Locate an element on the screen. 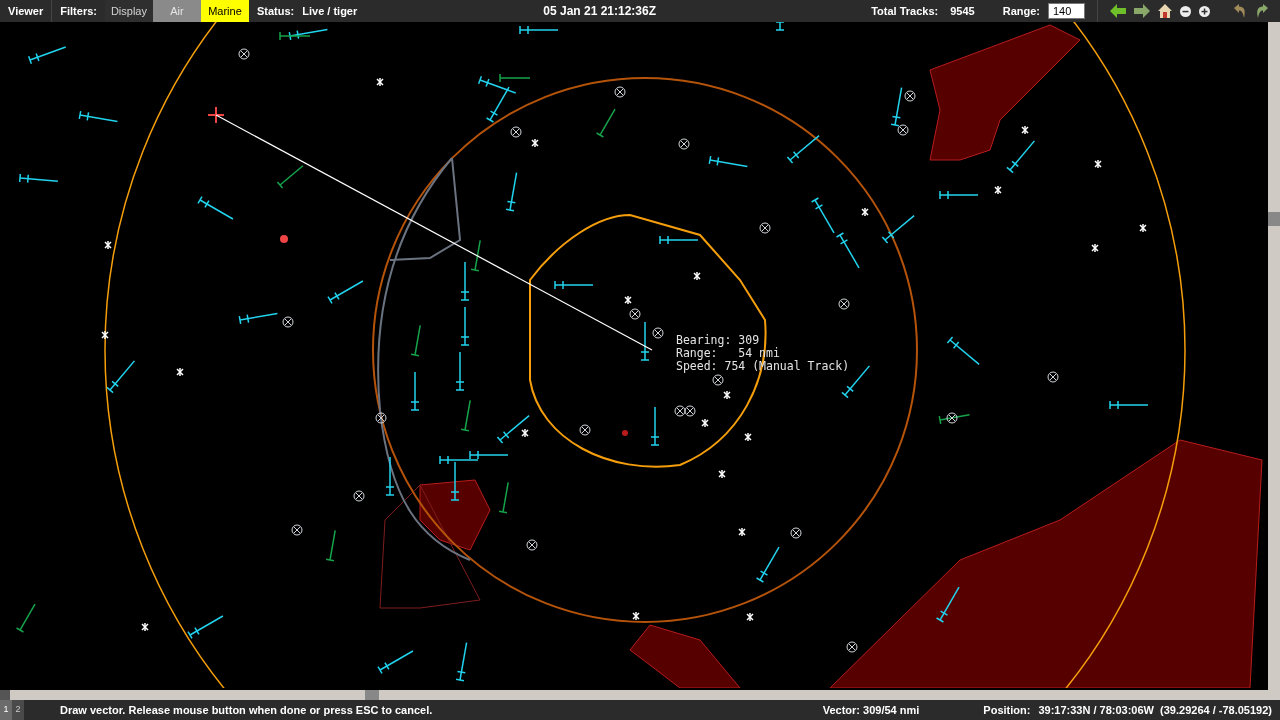 The height and width of the screenshot is (720, 1280). zoom-out-icon is located at coordinates (1185, 11).